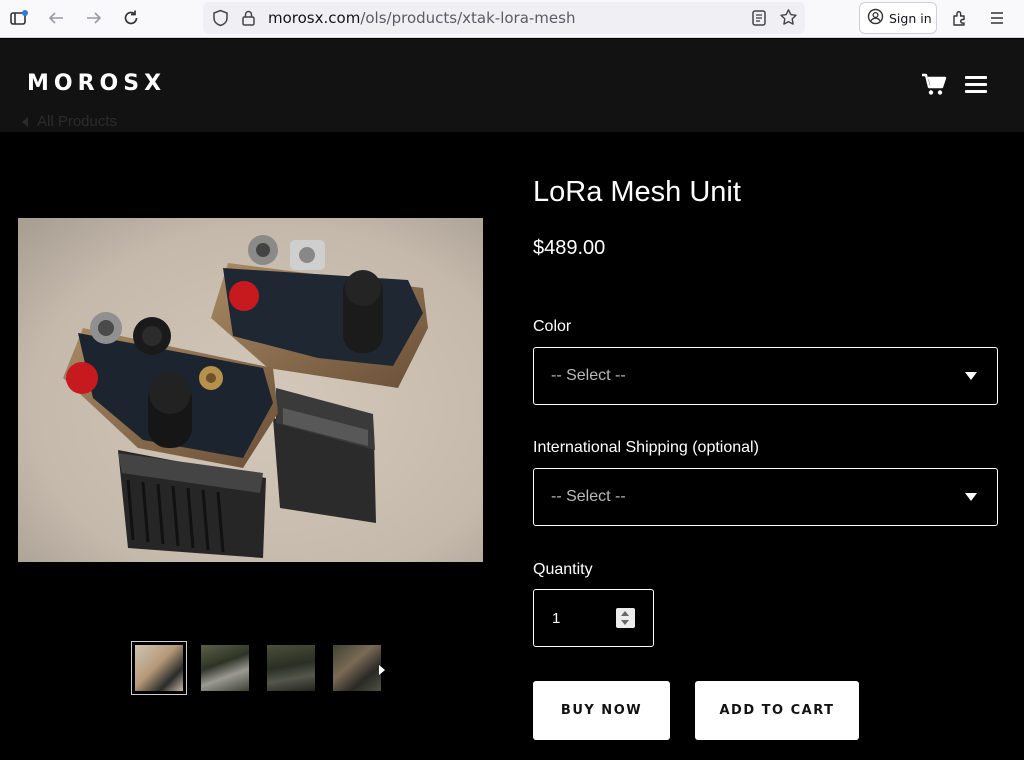 This screenshot has width=1024, height=760. What do you see at coordinates (593, 618) in the screenshot?
I see `quantity-input: 1` at bounding box center [593, 618].